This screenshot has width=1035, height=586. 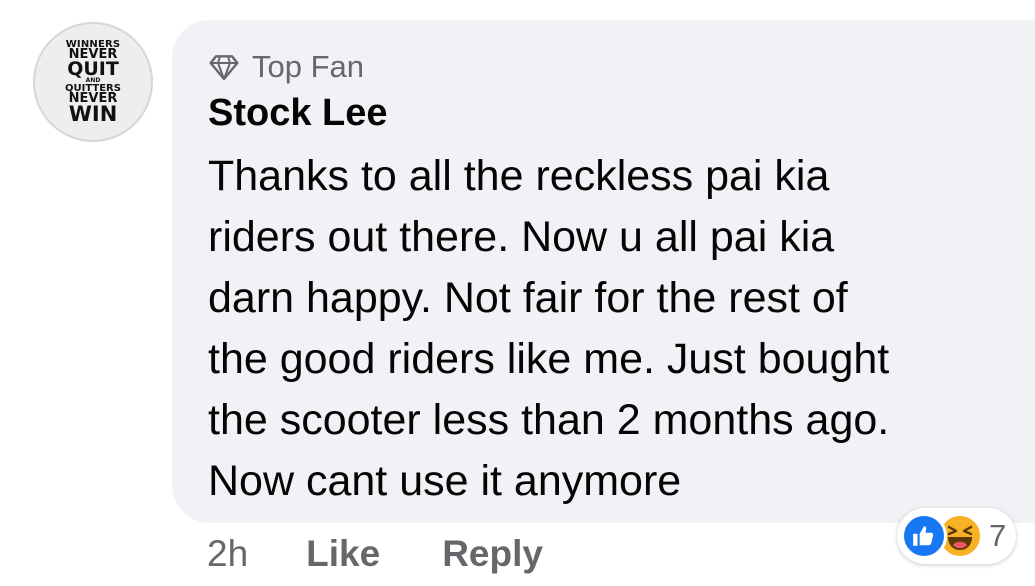 What do you see at coordinates (621, 67) in the screenshot?
I see `top-fan-badge: Top Fan` at bounding box center [621, 67].